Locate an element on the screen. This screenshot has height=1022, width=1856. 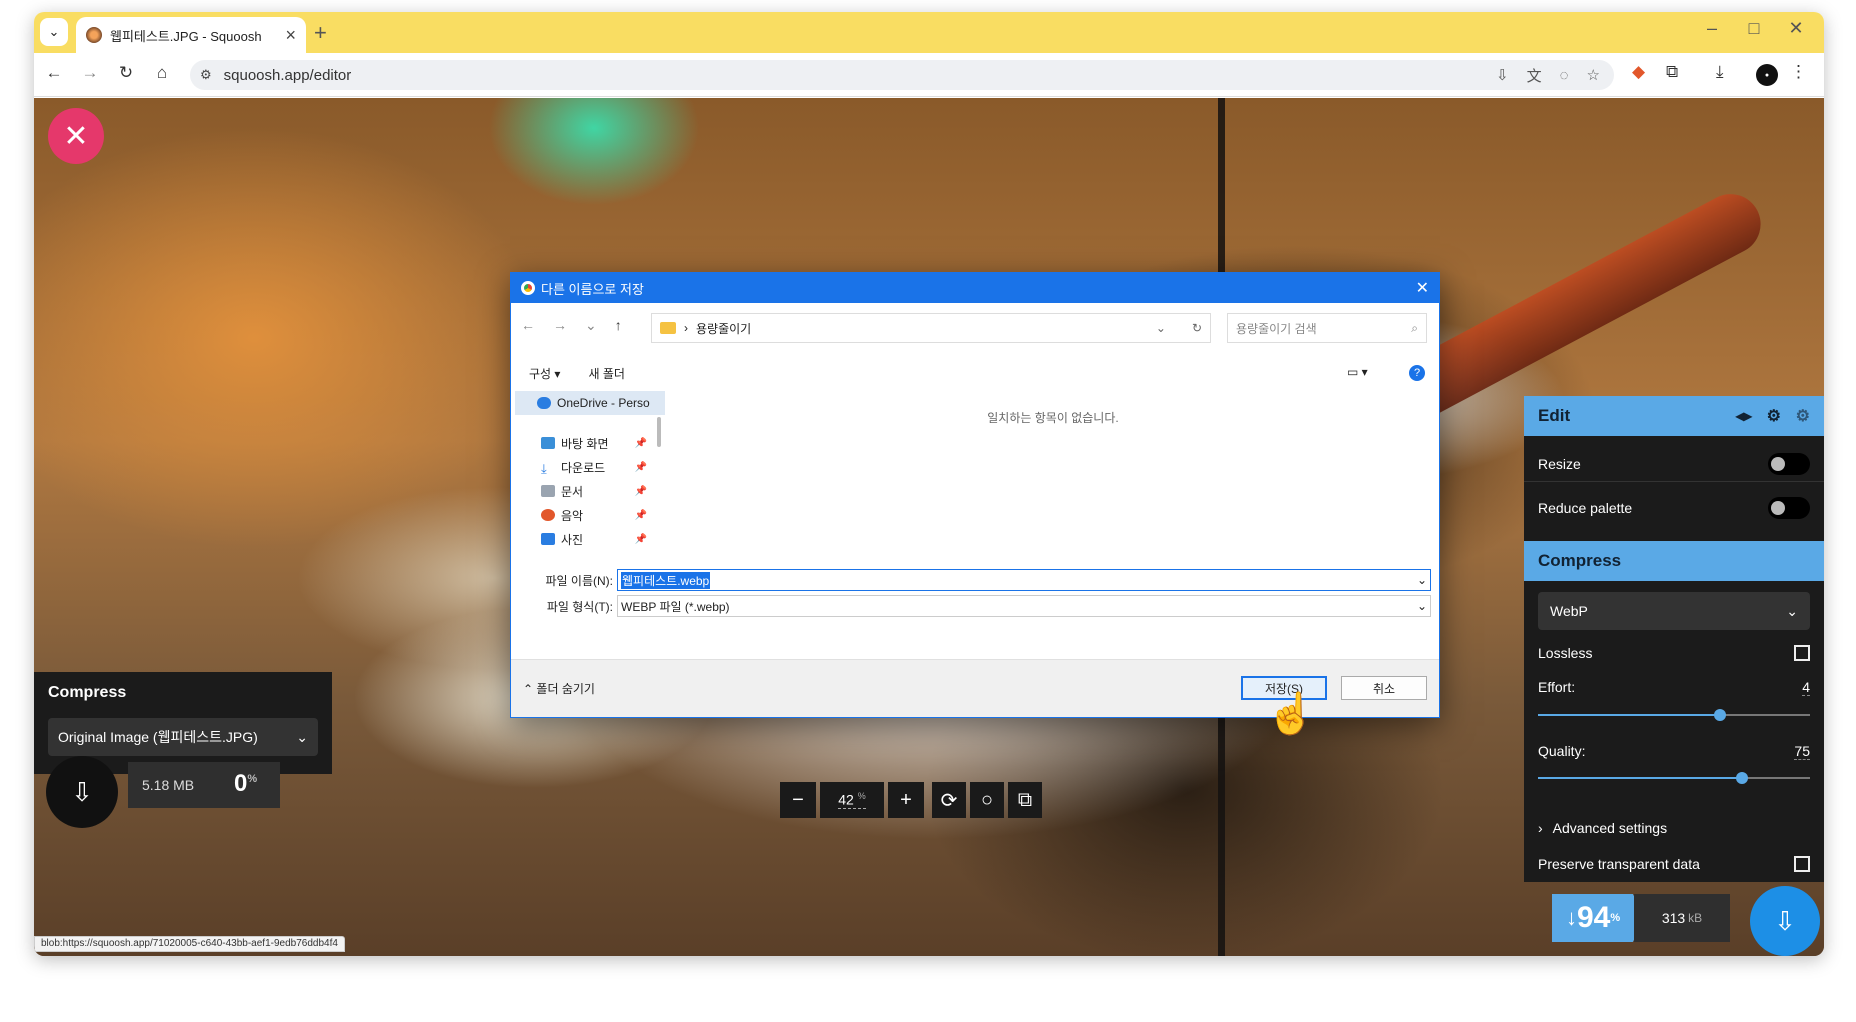
maximize-button: □ is located at coordinates (1754, 28).